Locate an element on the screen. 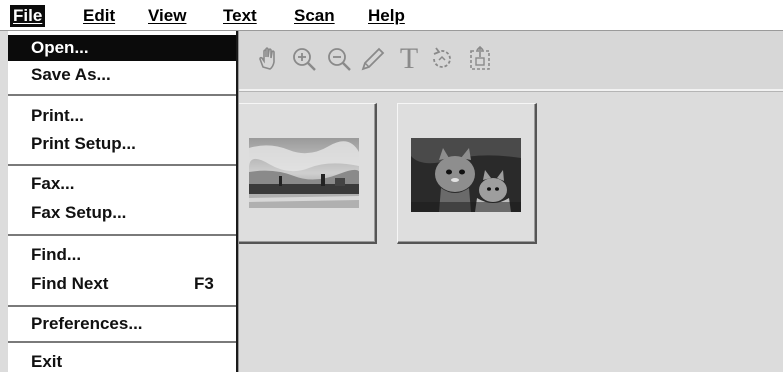  rotate-icon is located at coordinates (442, 59).